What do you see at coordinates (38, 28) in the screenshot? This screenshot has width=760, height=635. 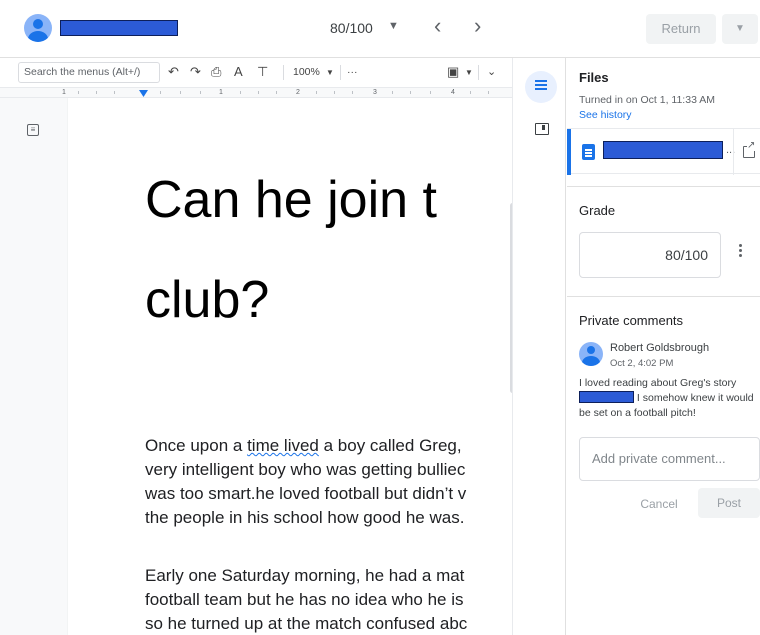 I see `student-avatar` at bounding box center [38, 28].